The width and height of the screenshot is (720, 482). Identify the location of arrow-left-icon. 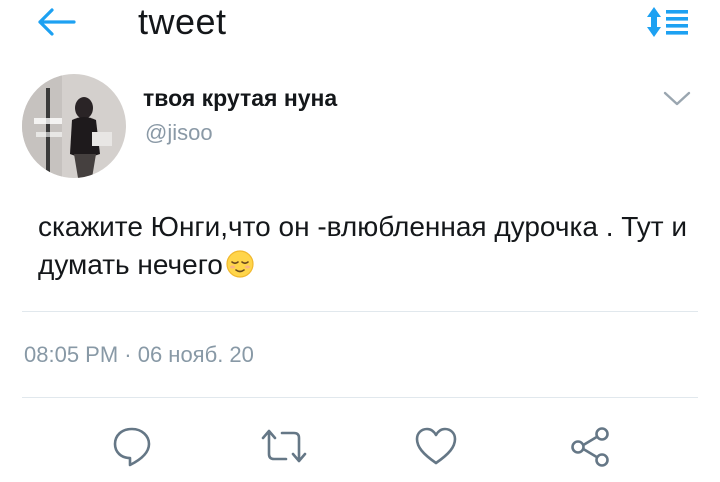
(57, 22).